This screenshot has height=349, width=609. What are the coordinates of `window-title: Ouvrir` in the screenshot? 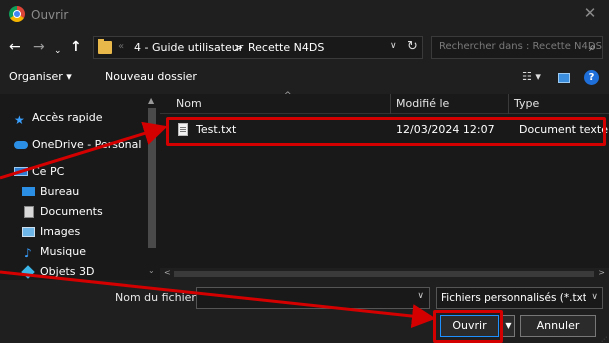 It's located at (50, 15).